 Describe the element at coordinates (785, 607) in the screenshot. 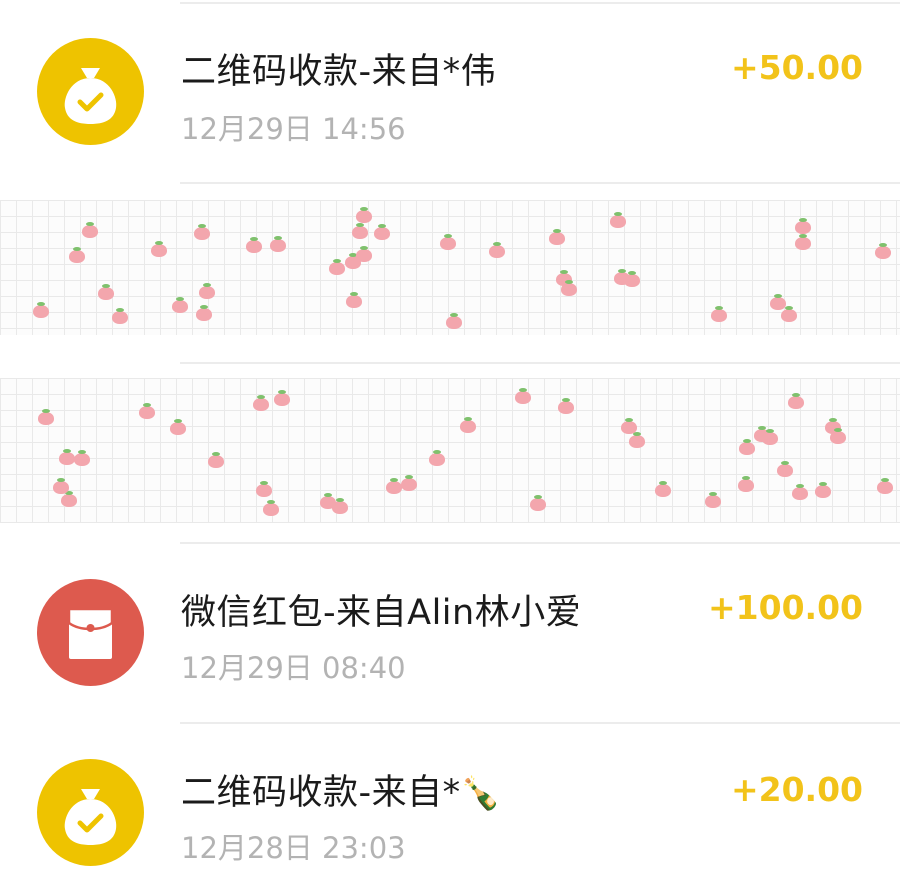

I see `transaction-amount: +100.00` at that location.